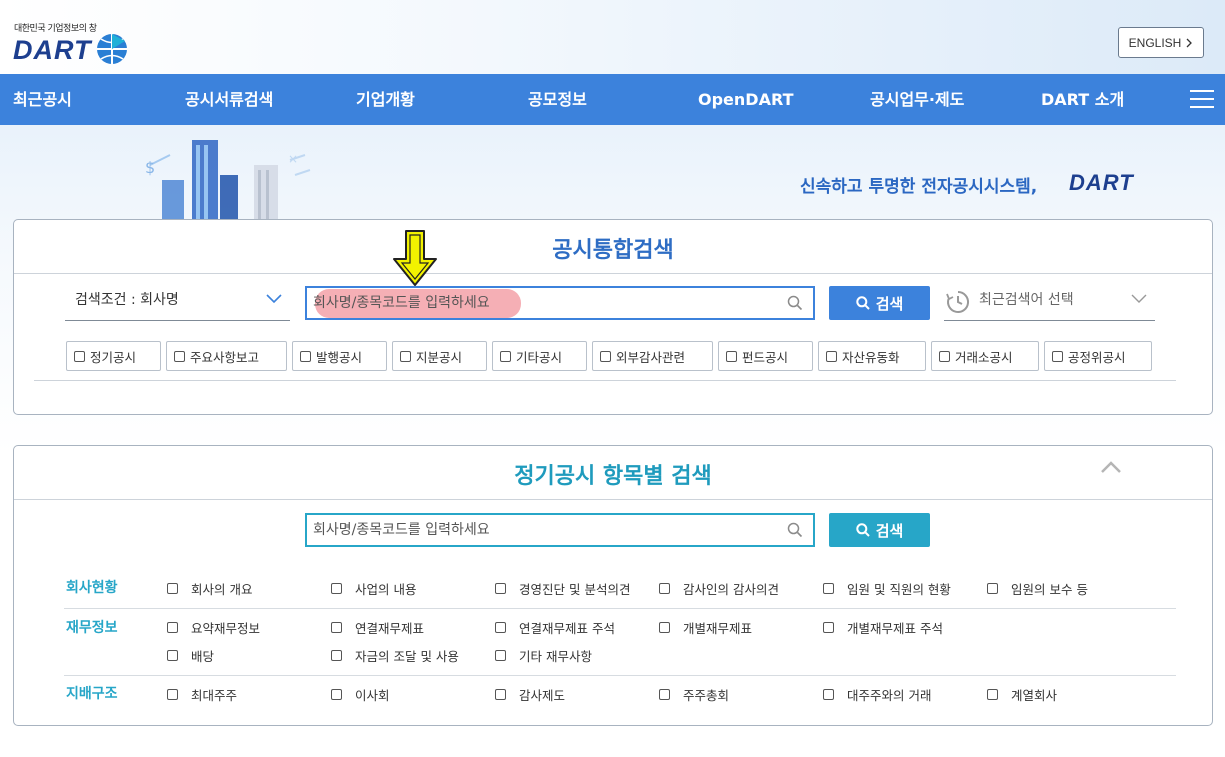 The width and height of the screenshot is (1225, 757). I want to click on nav-company-overview: 기업개황, so click(385, 99).